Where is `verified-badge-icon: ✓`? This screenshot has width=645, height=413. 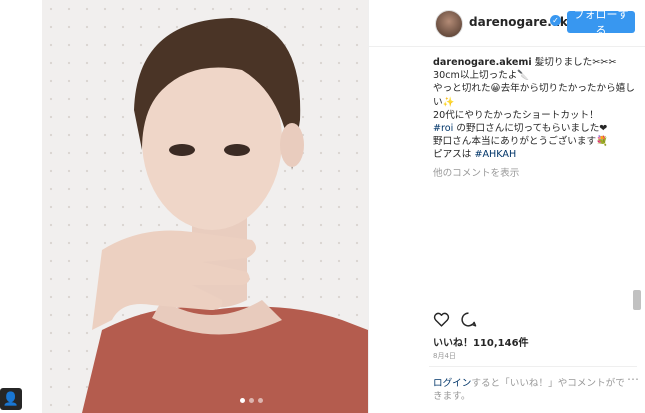
verified-badge-icon: ✓ is located at coordinates (555, 20).